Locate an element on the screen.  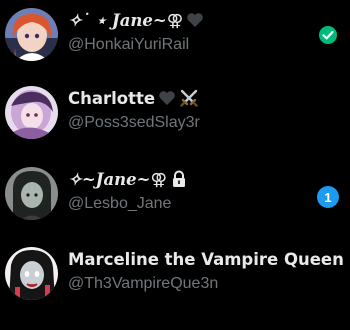
account-info: Charlotte @Poss3sedSlay3r is located at coordinates (203, 109).